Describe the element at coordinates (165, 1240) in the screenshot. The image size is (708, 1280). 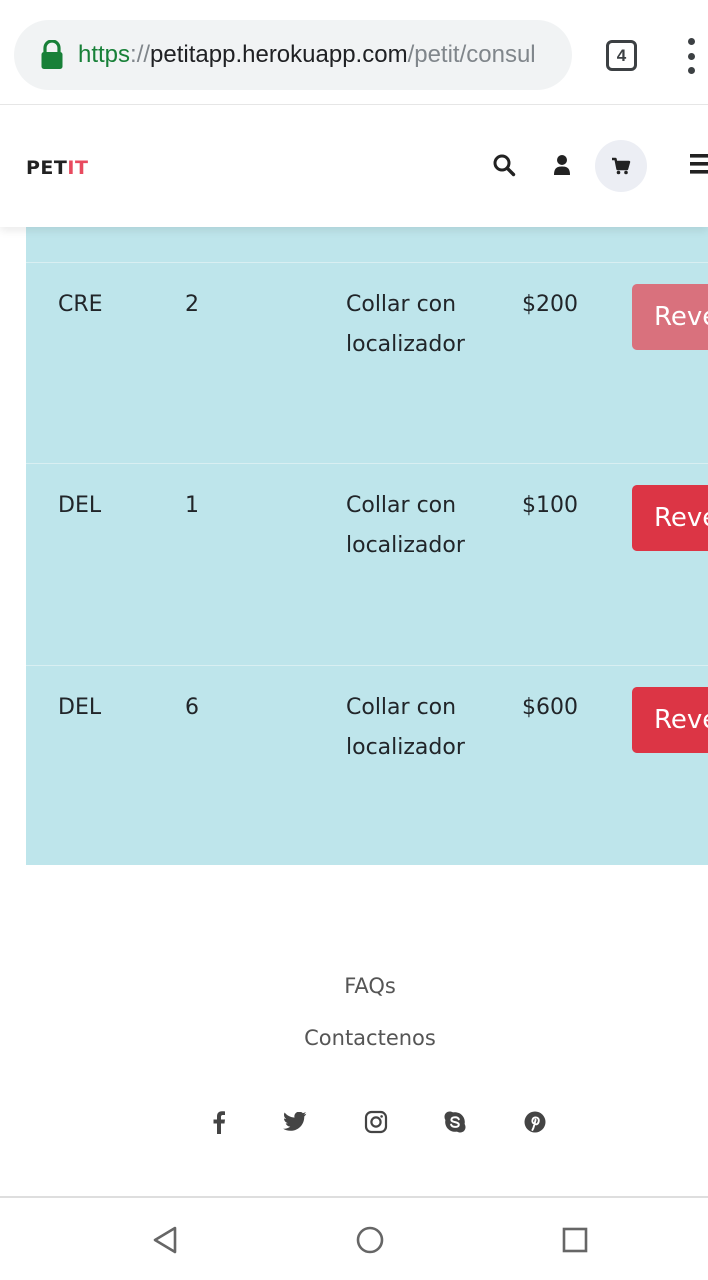
I see `back-icon` at that location.